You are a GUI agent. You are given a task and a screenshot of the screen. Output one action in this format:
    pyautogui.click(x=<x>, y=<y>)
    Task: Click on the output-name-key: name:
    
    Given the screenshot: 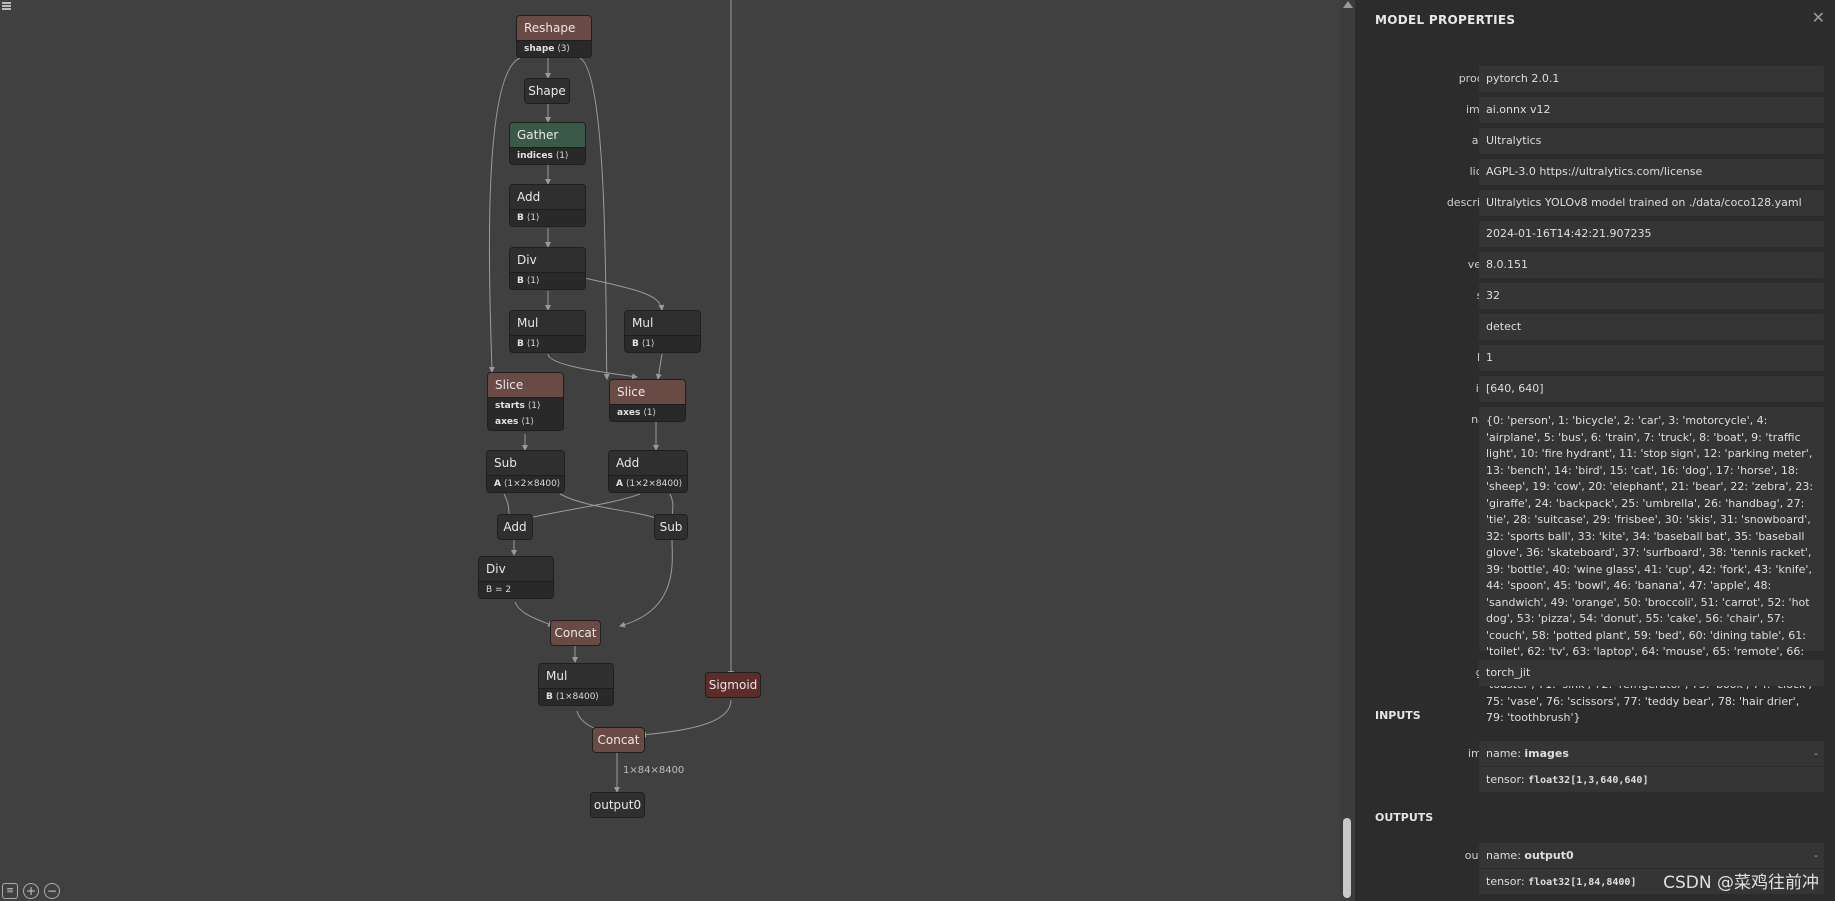 What is the action you would take?
    pyautogui.click(x=1503, y=855)
    